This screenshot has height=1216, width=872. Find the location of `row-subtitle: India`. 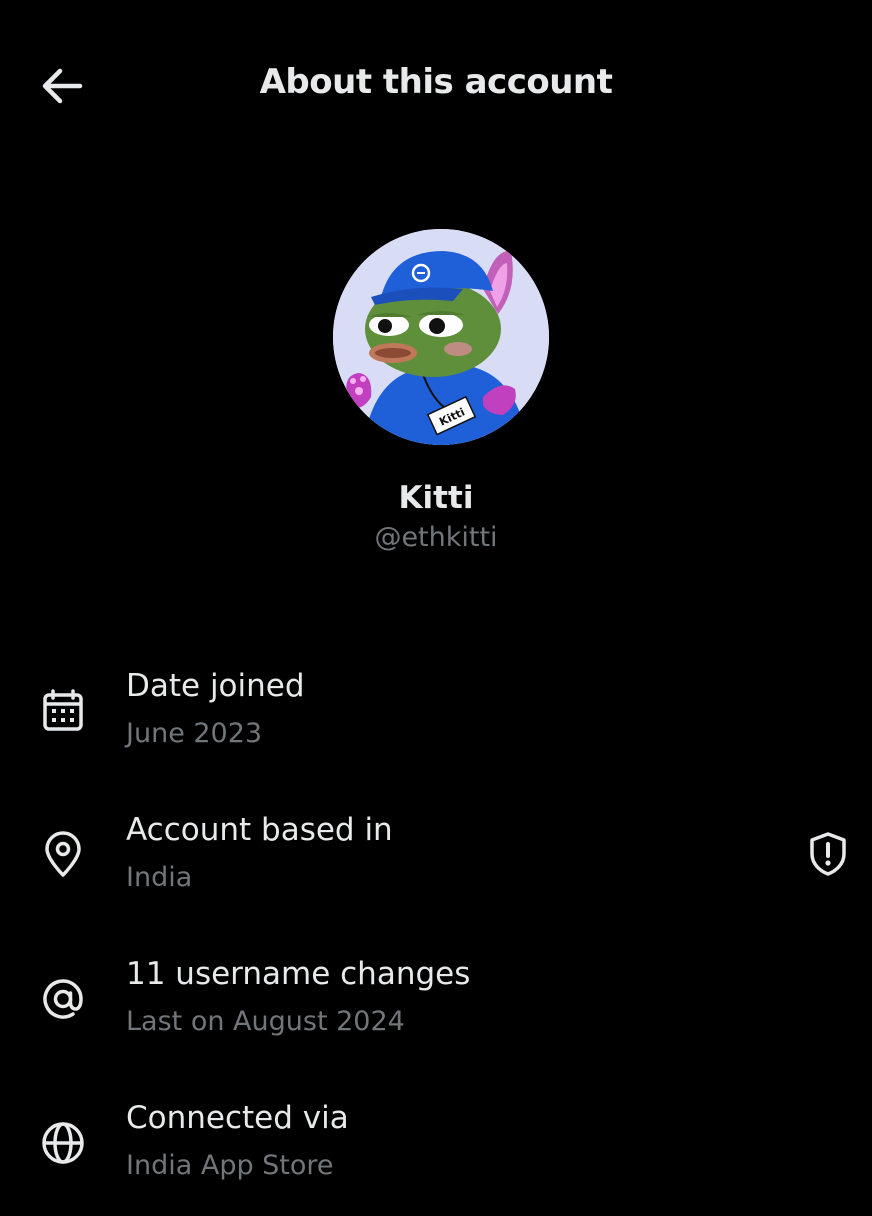

row-subtitle: India is located at coordinates (159, 877).